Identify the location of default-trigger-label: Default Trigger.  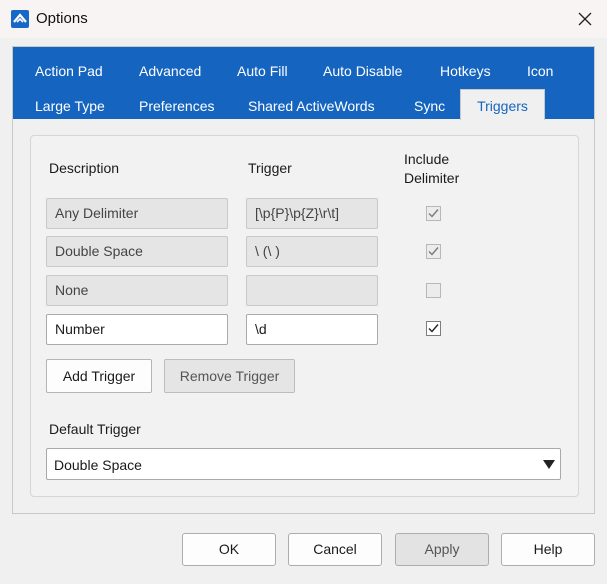
(95, 429).